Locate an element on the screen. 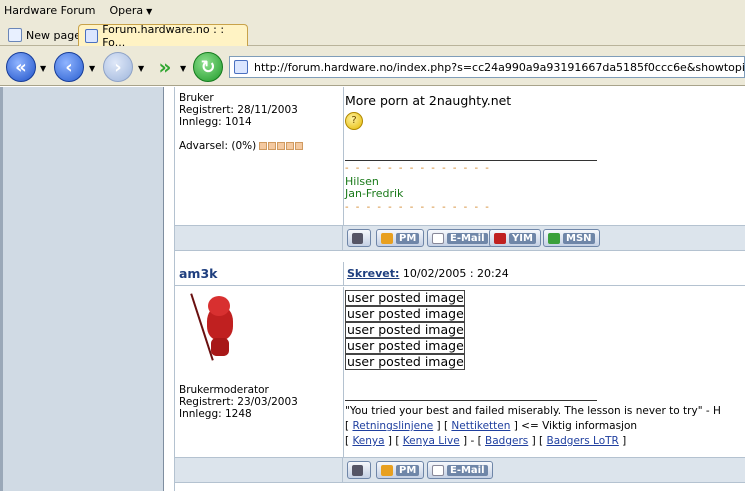 This screenshot has width=745, height=491. link-kenya: Kenya is located at coordinates (368, 441).